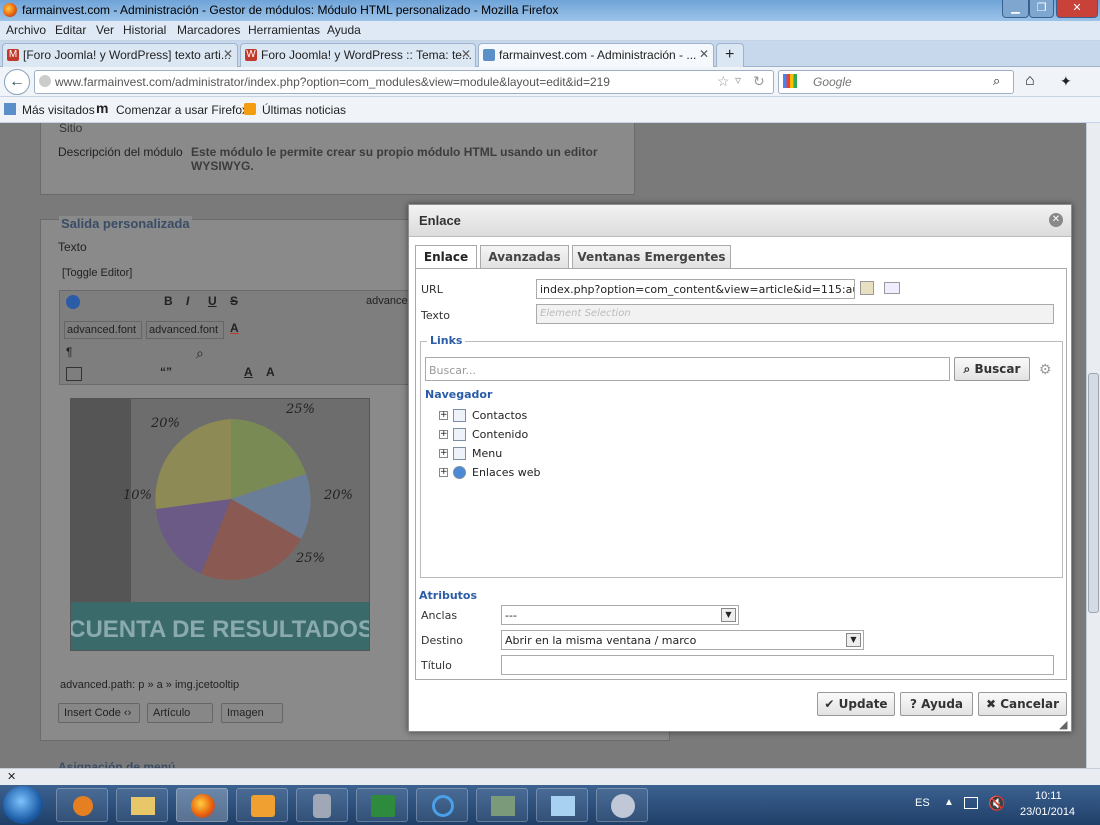  I want to click on network-tool-icon, so click(502, 805).